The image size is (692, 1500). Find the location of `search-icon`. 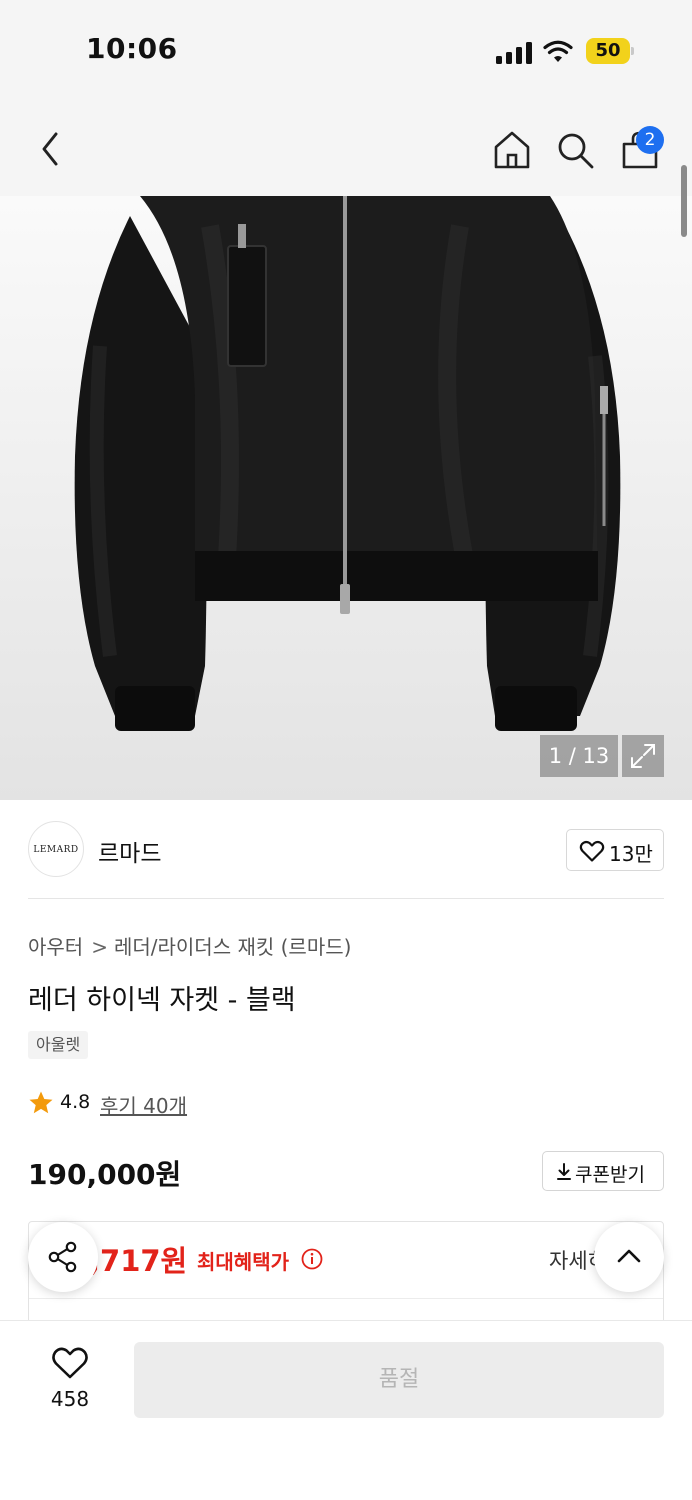

search-icon is located at coordinates (575, 150).